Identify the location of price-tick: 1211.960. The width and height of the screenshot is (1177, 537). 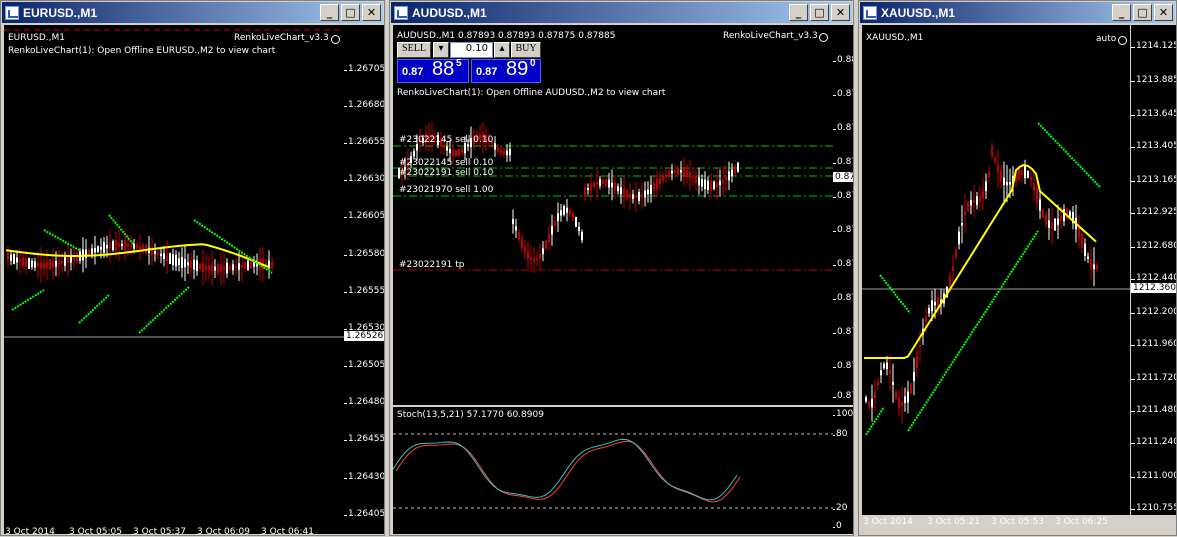
(1153, 344).